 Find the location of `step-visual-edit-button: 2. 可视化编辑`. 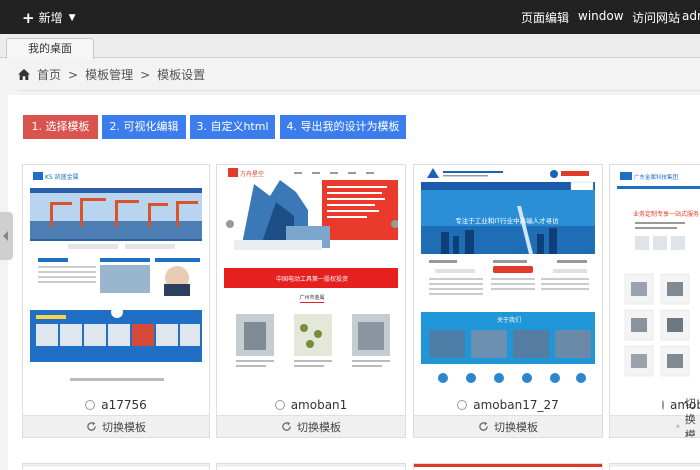

step-visual-edit-button: 2. 可视化编辑 is located at coordinates (144, 127).